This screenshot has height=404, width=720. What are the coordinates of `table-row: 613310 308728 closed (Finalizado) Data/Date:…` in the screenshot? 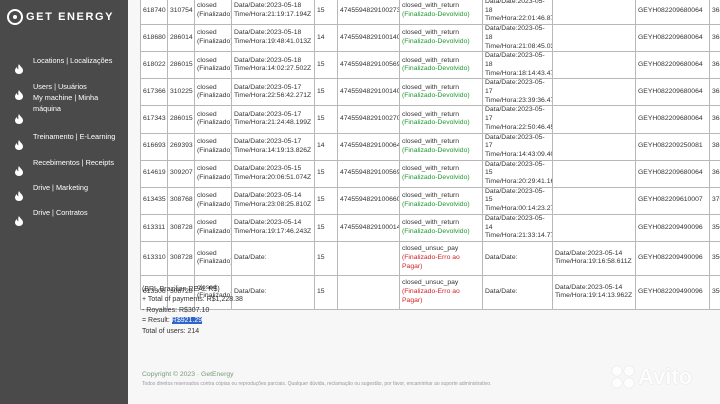 It's located at (430, 258).